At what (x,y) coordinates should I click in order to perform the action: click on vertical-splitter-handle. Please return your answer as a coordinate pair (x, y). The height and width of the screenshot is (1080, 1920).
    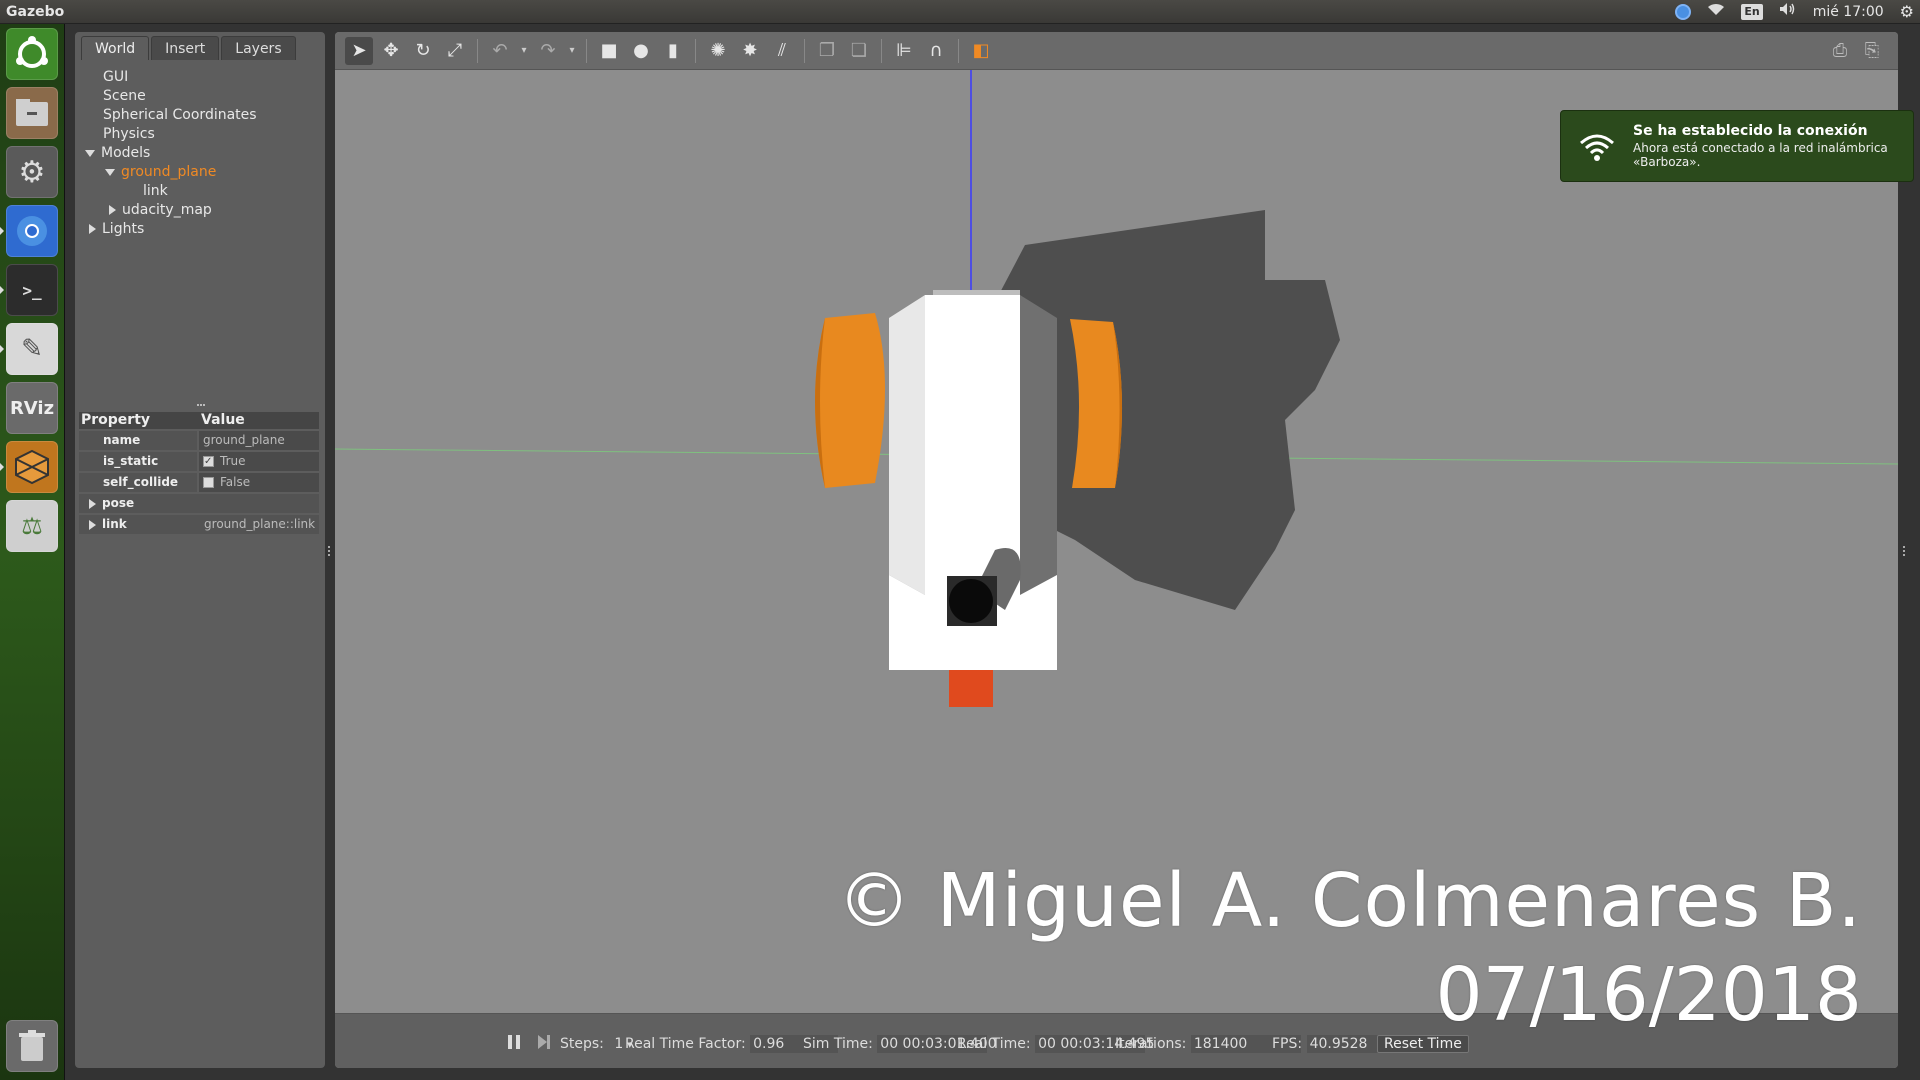
    Looking at the image, I should click on (201, 406).